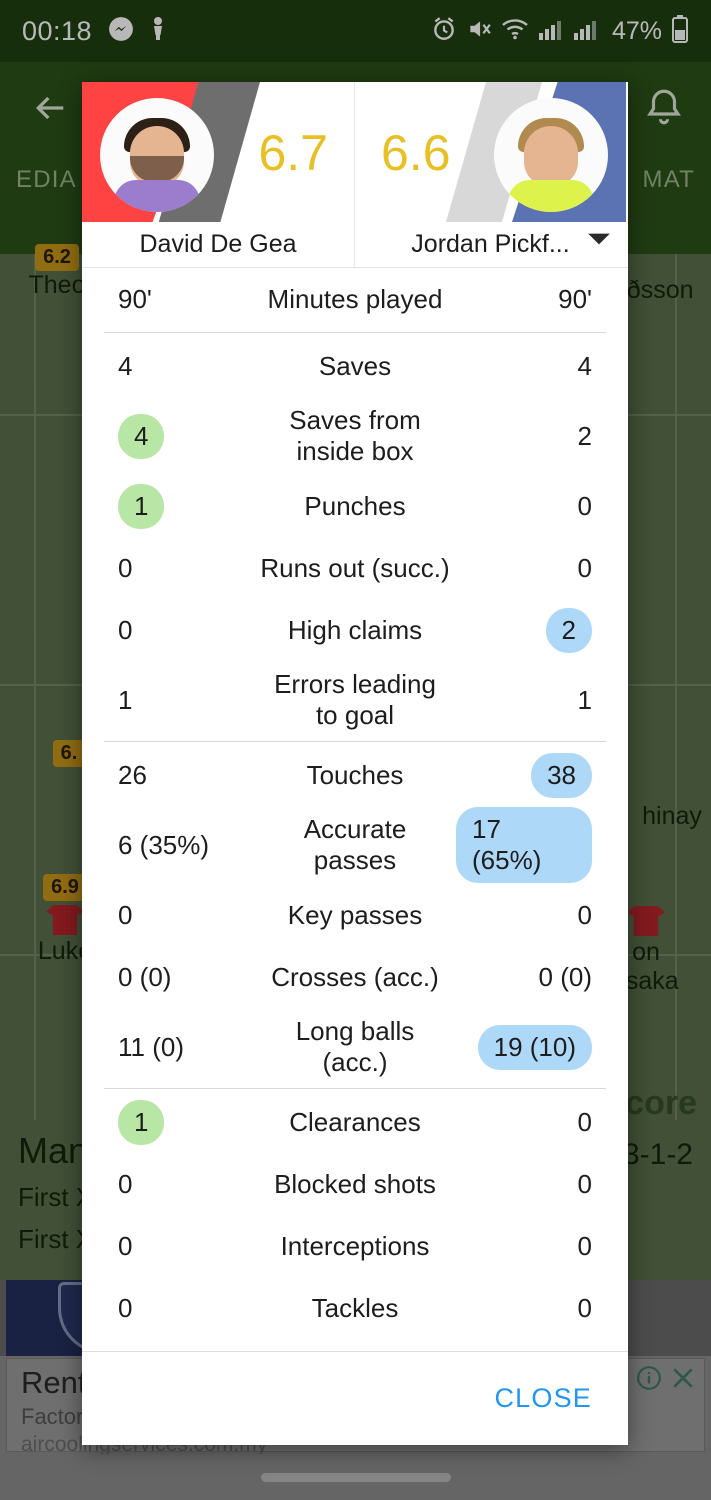  What do you see at coordinates (355, 1398) in the screenshot?
I see `dialog-footer: CLOSE` at bounding box center [355, 1398].